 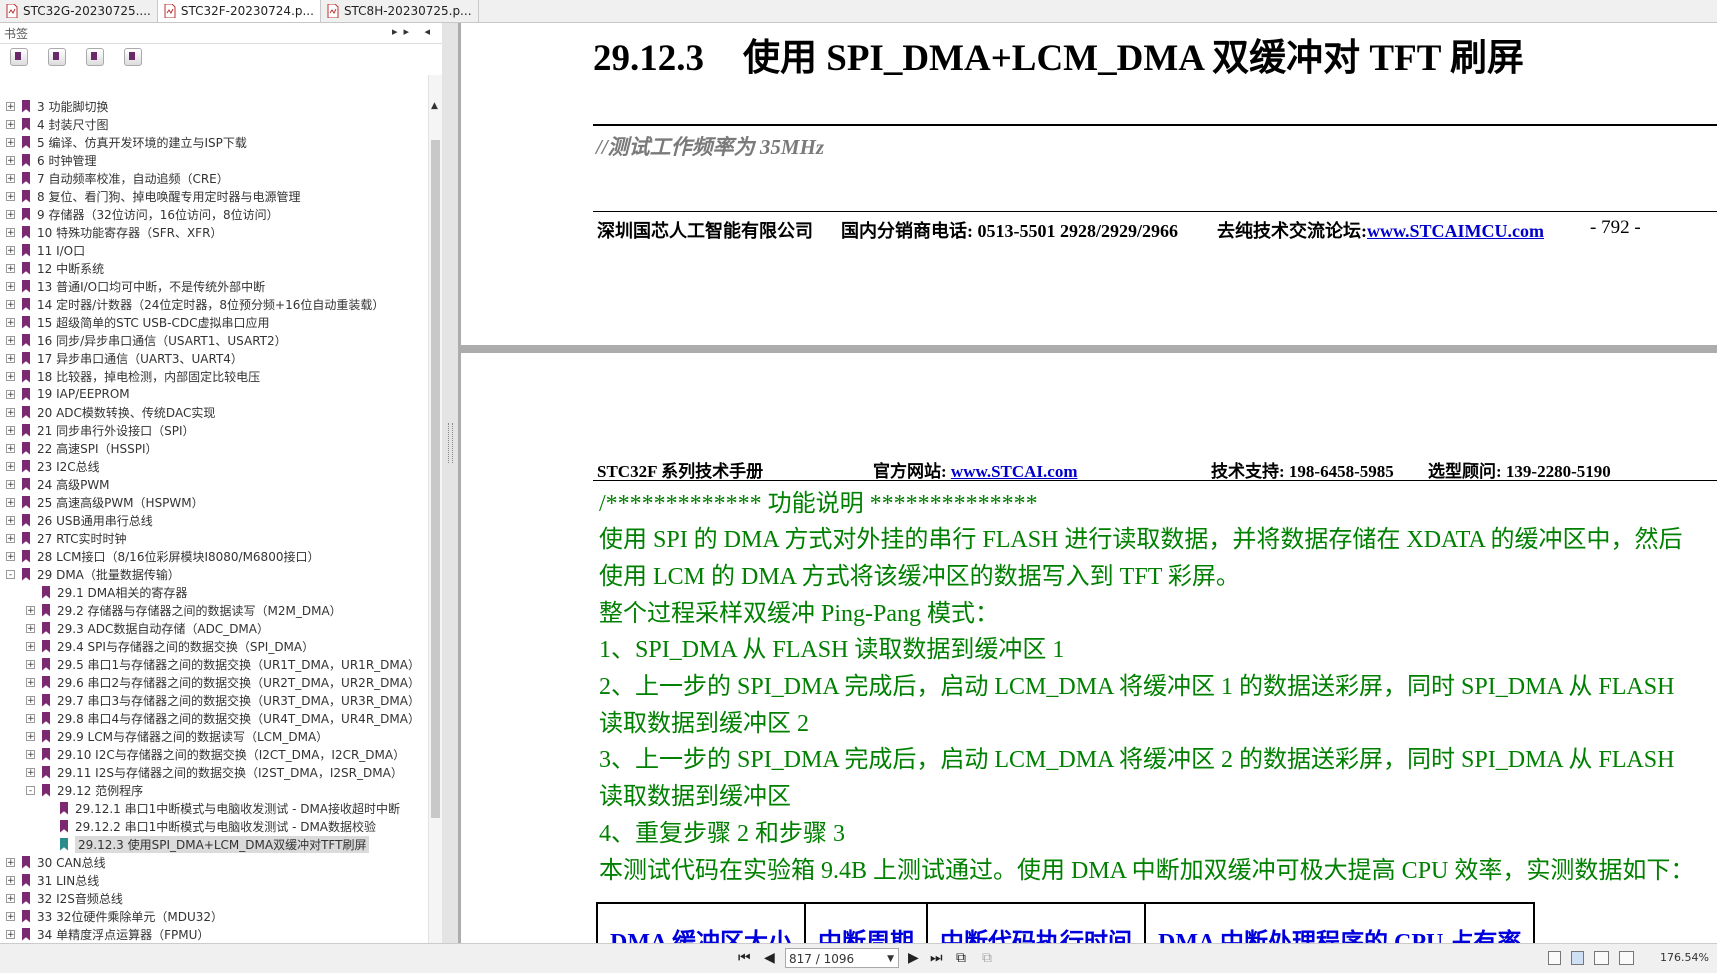 I want to click on bookmark-item: +11 I/O口, so click(x=45, y=250).